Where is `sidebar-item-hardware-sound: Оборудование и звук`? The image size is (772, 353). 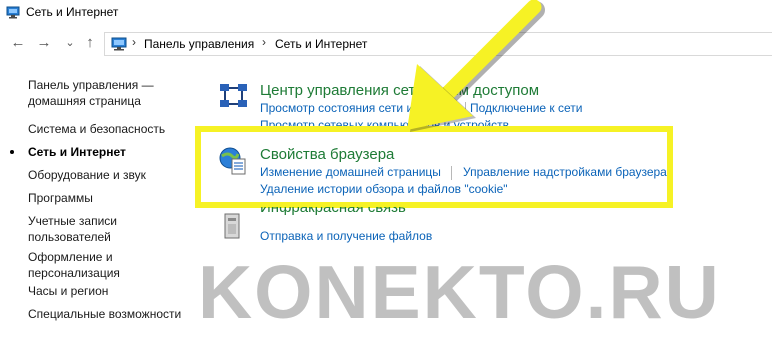
sidebar-item-hardware-sound: Оборудование и звук is located at coordinates (87, 175).